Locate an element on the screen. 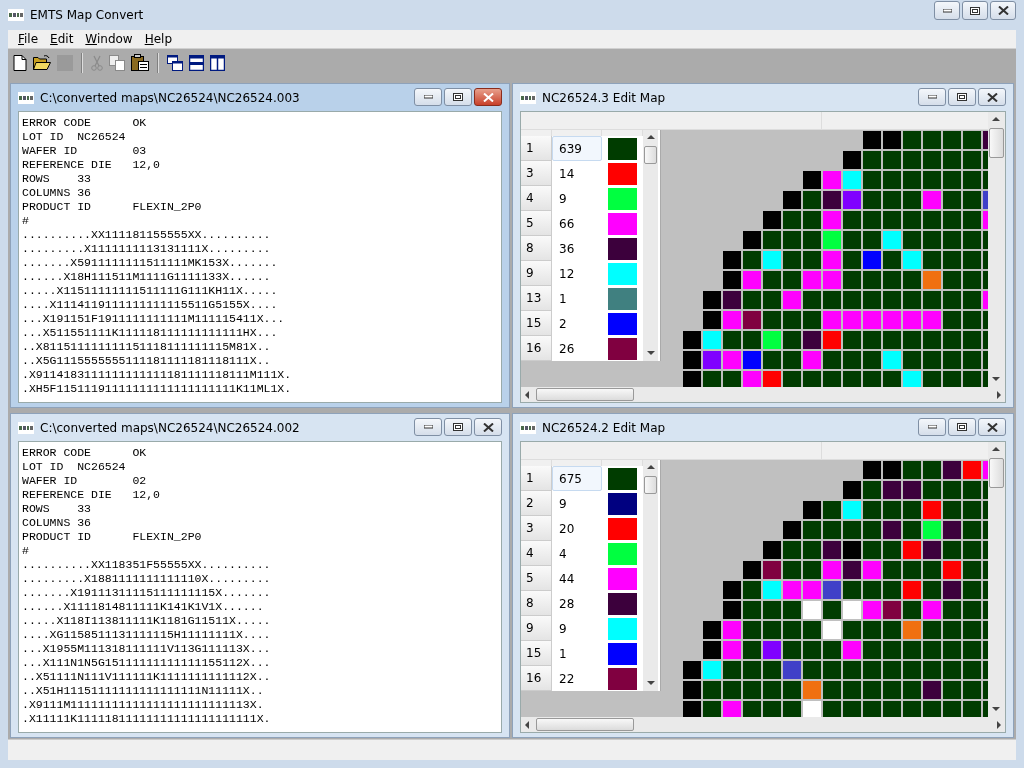  bin-count: 675 is located at coordinates (577, 478).